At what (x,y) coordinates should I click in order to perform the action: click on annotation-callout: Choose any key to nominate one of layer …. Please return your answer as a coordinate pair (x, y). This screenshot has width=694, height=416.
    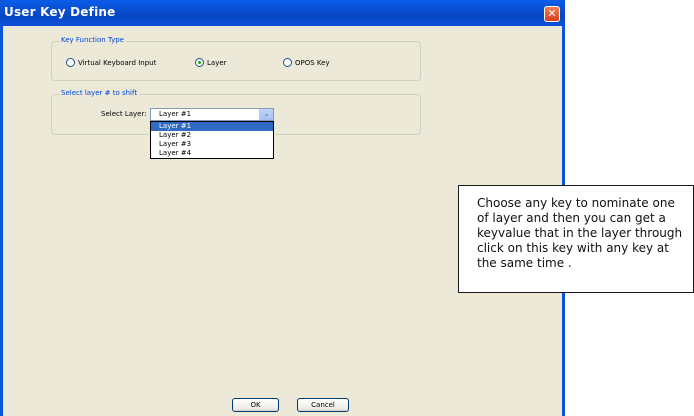
    Looking at the image, I should click on (576, 239).